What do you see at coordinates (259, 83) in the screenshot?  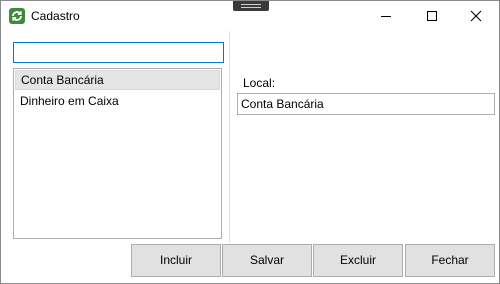 I see `local-label: Local:` at bounding box center [259, 83].